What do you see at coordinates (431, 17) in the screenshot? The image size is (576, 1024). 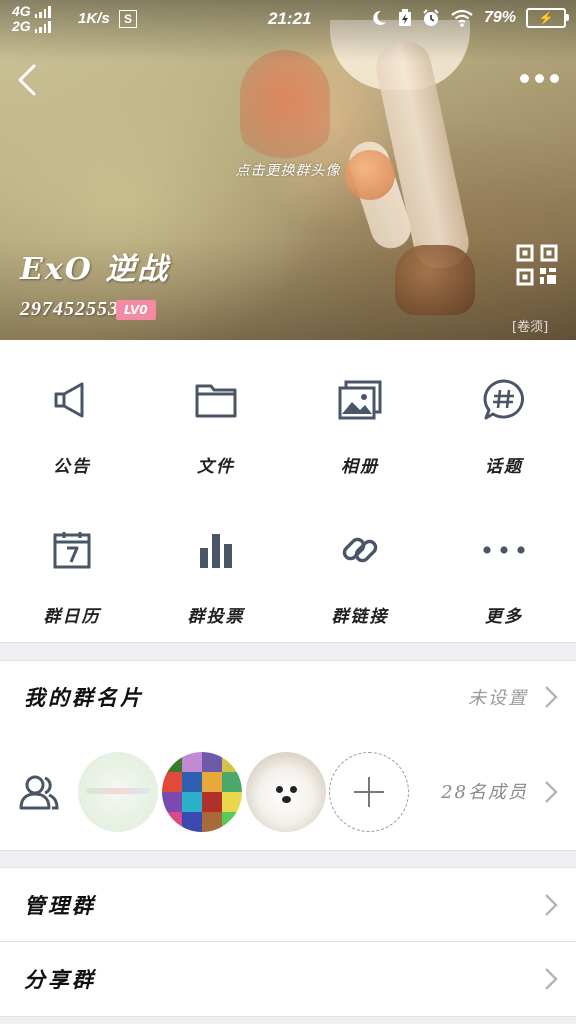 I see `alarm-icon` at bounding box center [431, 17].